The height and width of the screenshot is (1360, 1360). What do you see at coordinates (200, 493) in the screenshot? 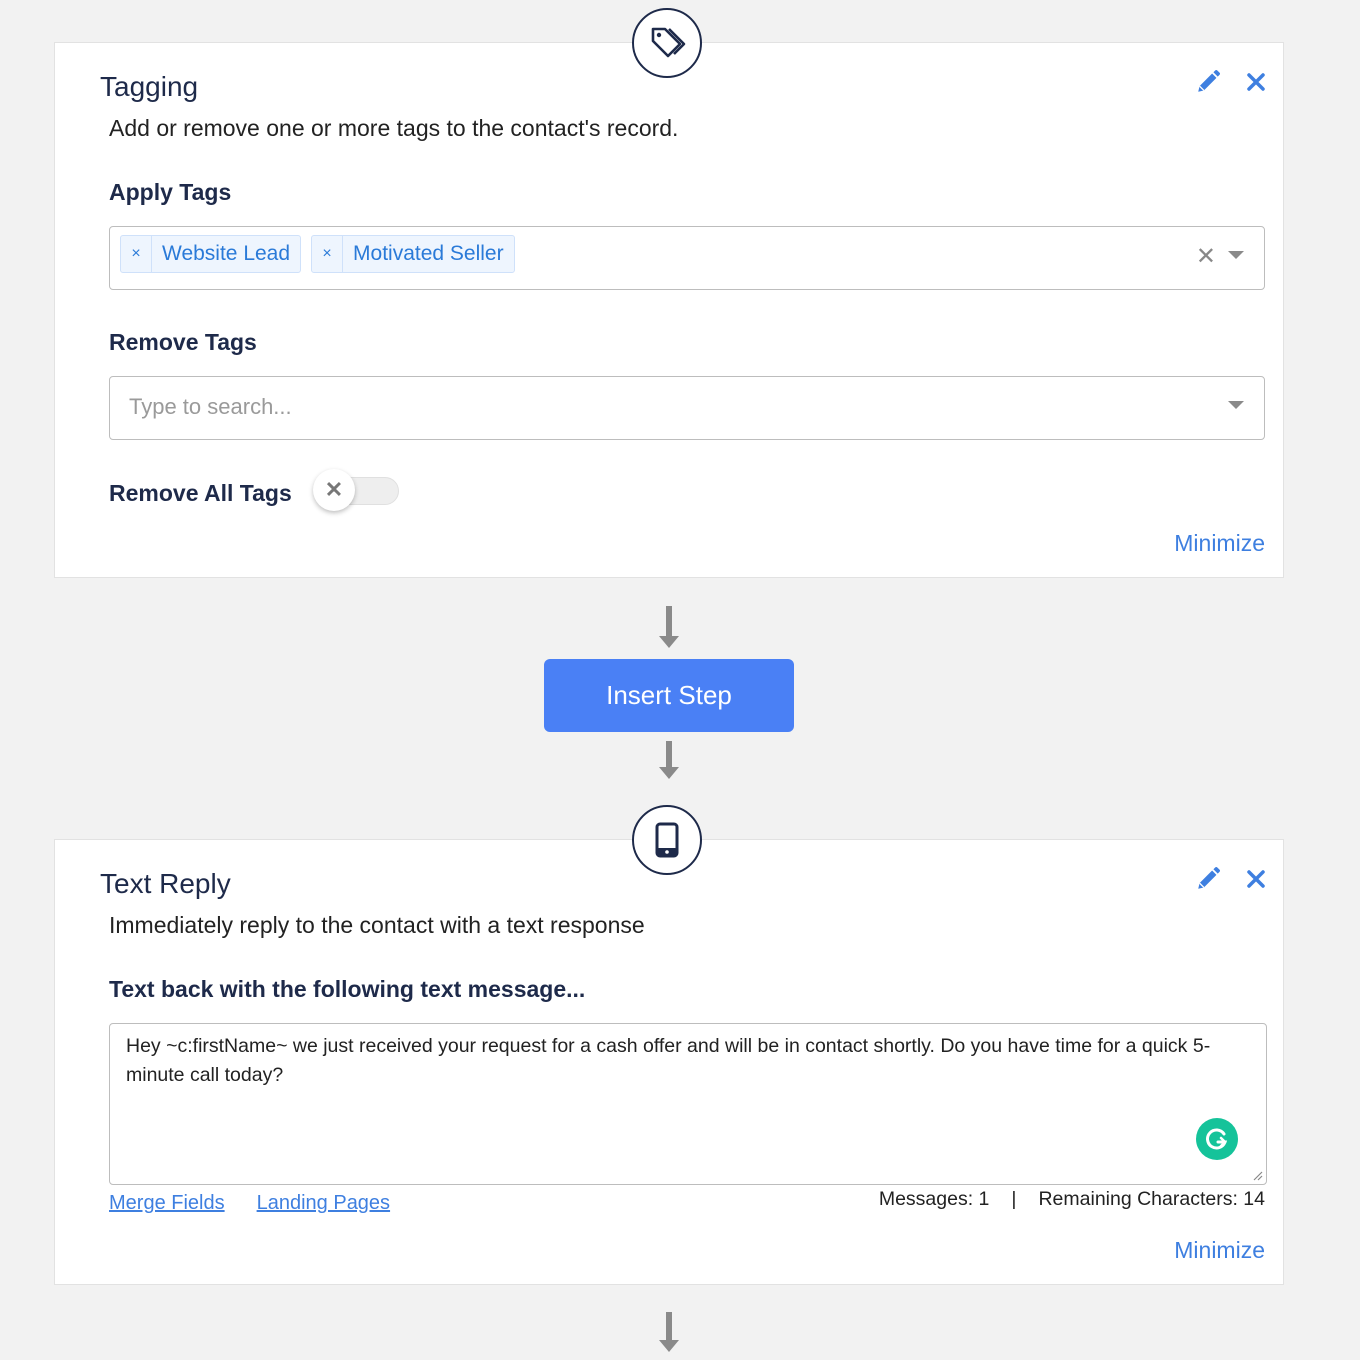
I see `remove-all-tags-label: Remove All Tags` at bounding box center [200, 493].